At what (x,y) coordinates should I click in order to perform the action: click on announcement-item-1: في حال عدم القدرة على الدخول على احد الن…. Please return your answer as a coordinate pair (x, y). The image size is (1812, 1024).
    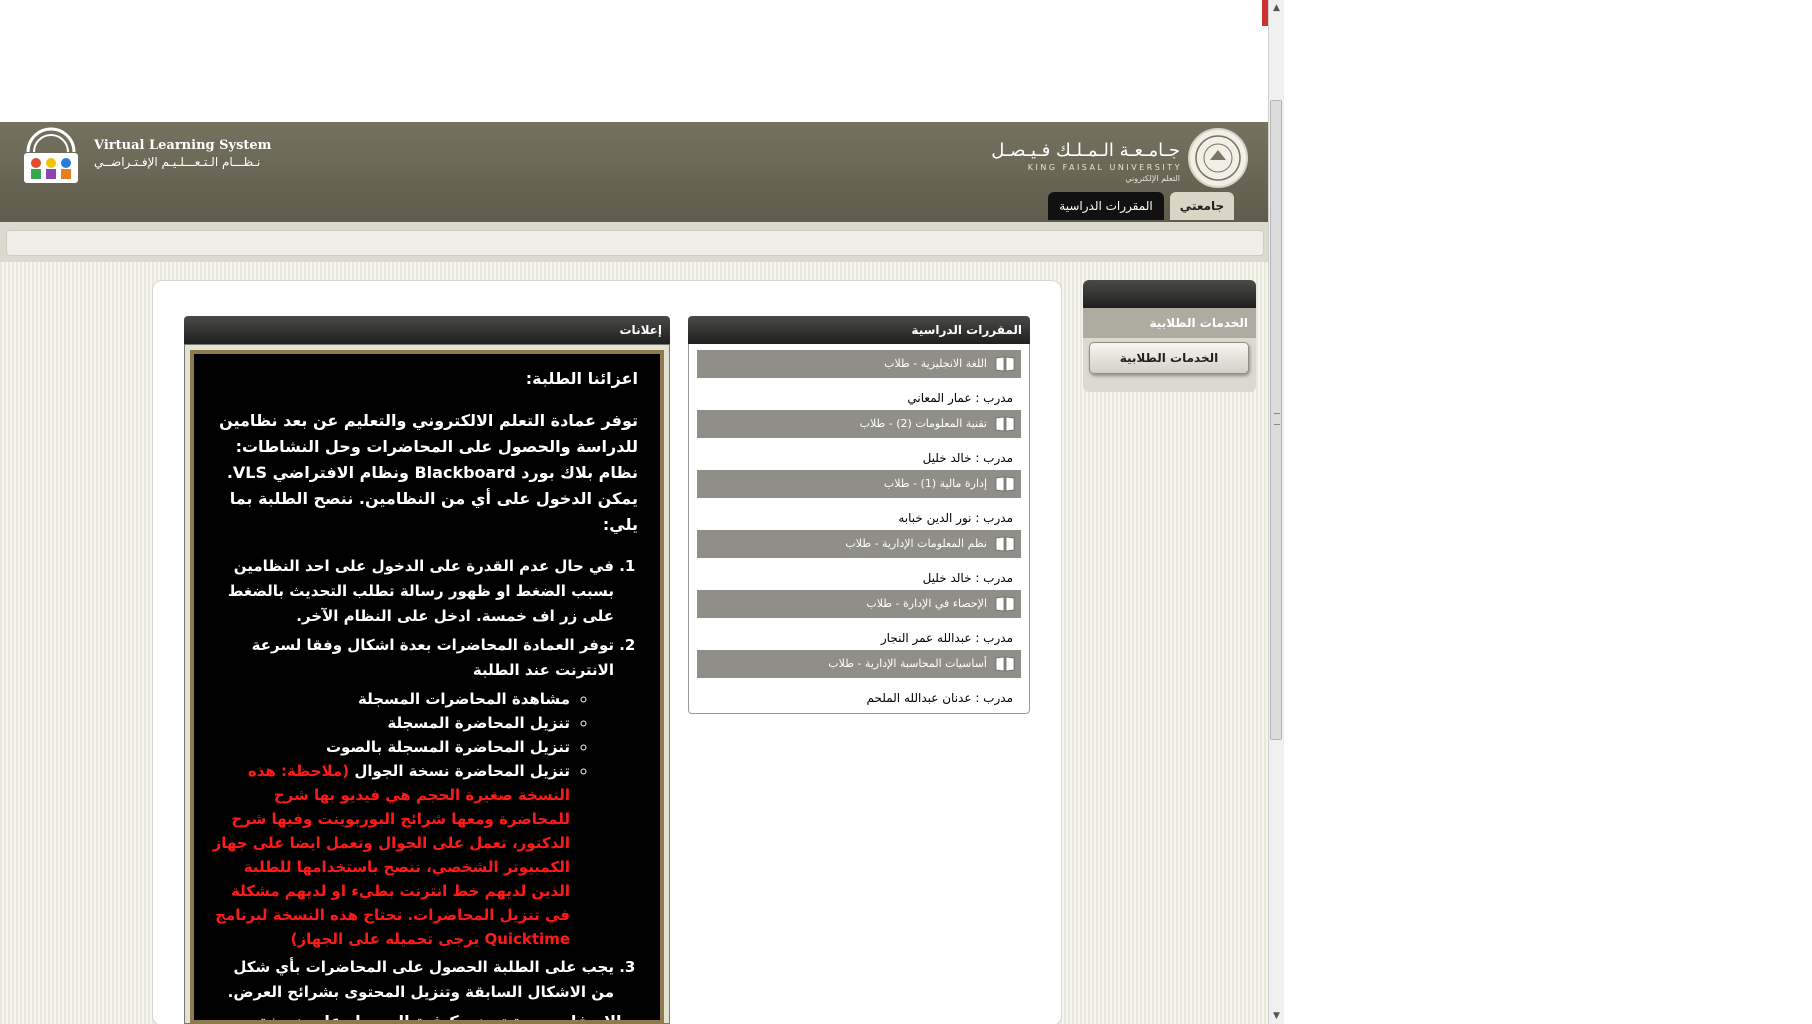
    Looking at the image, I should click on (412, 591).